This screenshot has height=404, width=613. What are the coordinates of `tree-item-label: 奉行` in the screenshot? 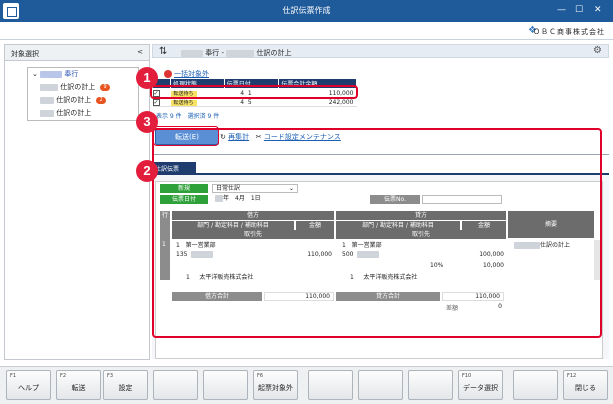 It's located at (71, 74).